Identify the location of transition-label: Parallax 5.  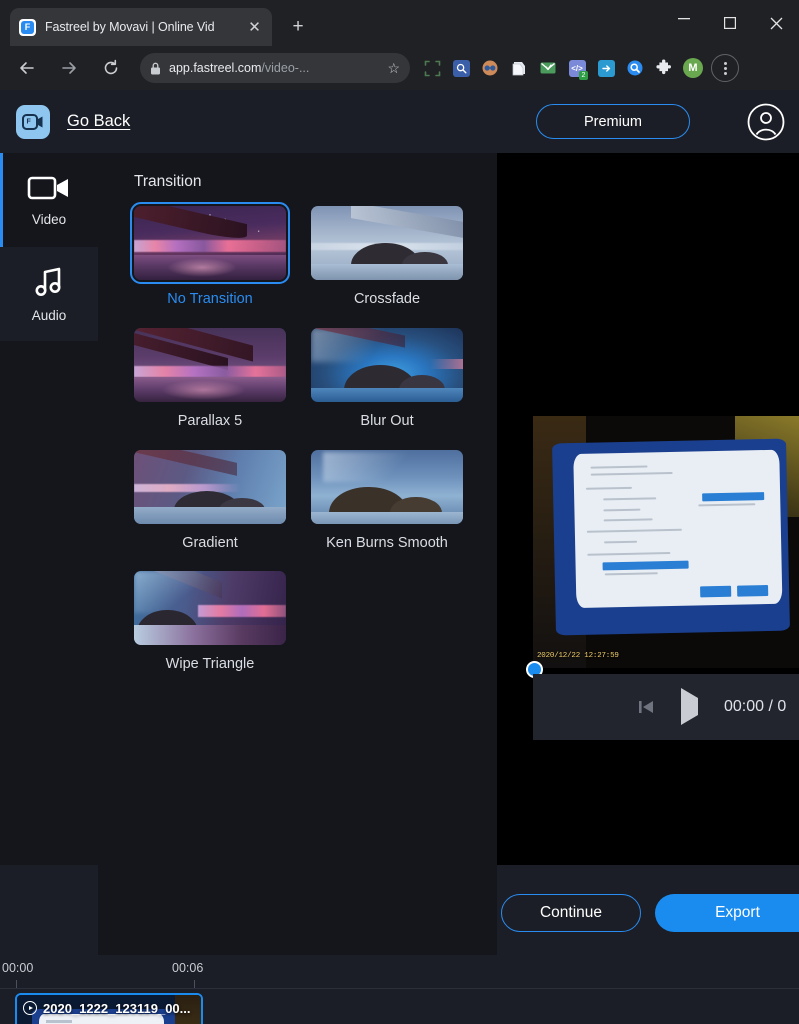
(210, 420).